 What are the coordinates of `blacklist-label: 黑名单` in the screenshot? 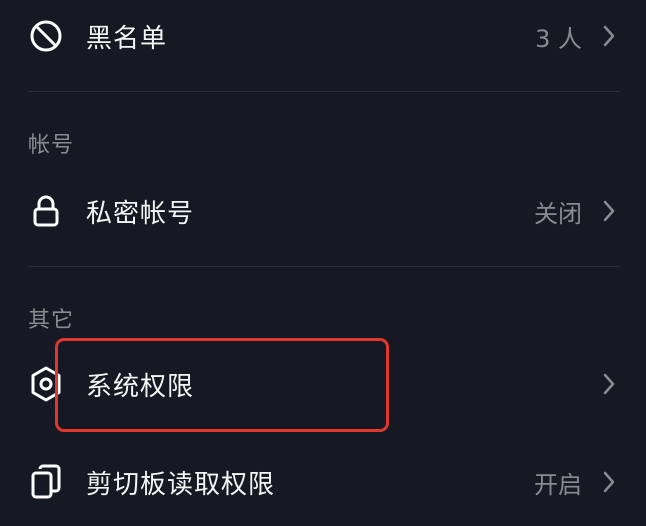 It's located at (127, 38).